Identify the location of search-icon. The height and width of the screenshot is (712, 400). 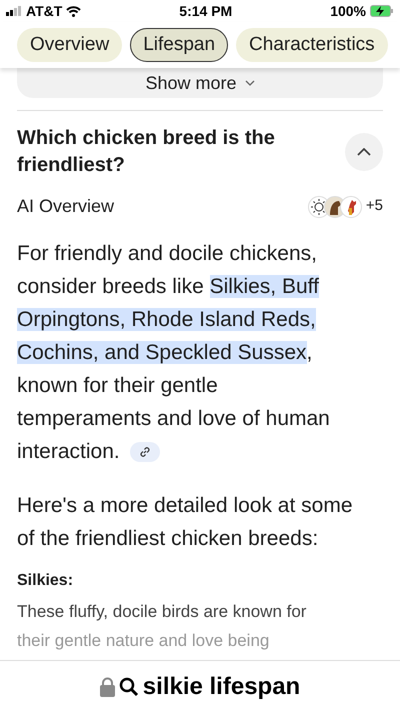
(128, 686).